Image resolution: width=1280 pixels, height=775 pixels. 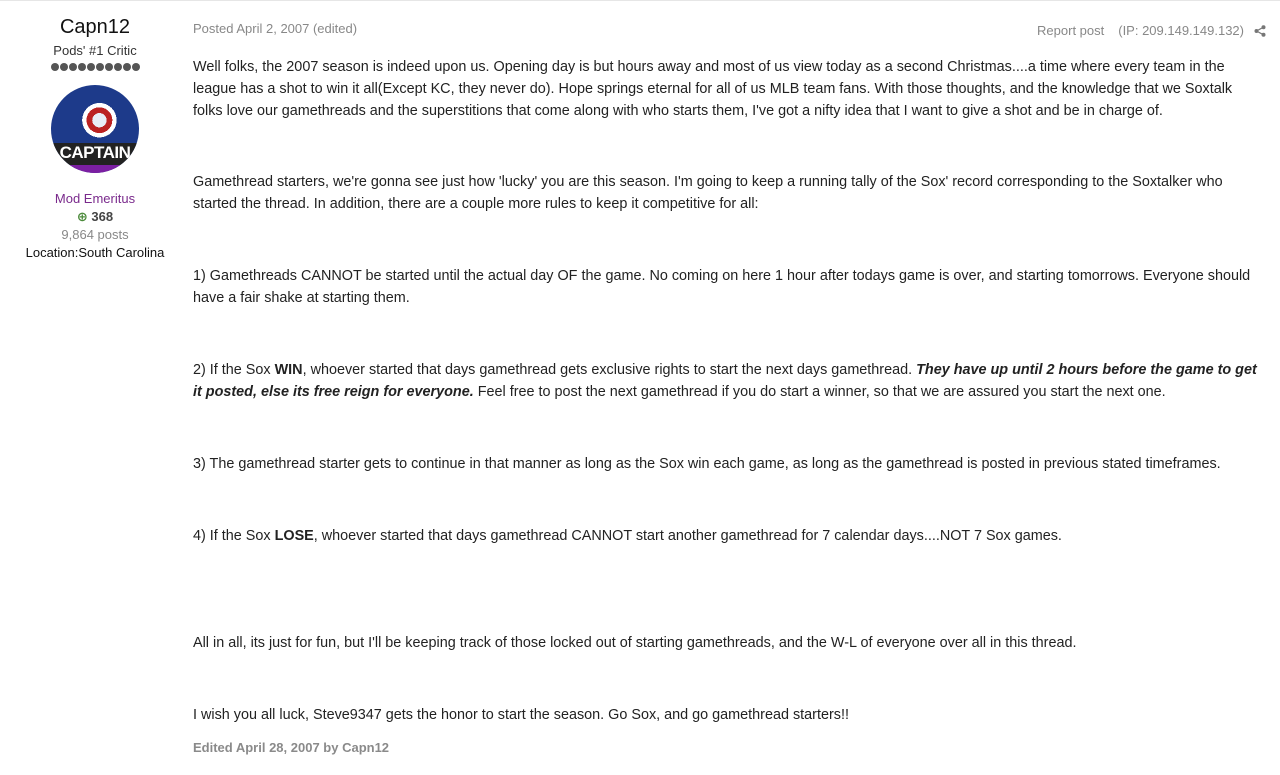 I want to click on avatar-stripe, so click(x=95, y=169).